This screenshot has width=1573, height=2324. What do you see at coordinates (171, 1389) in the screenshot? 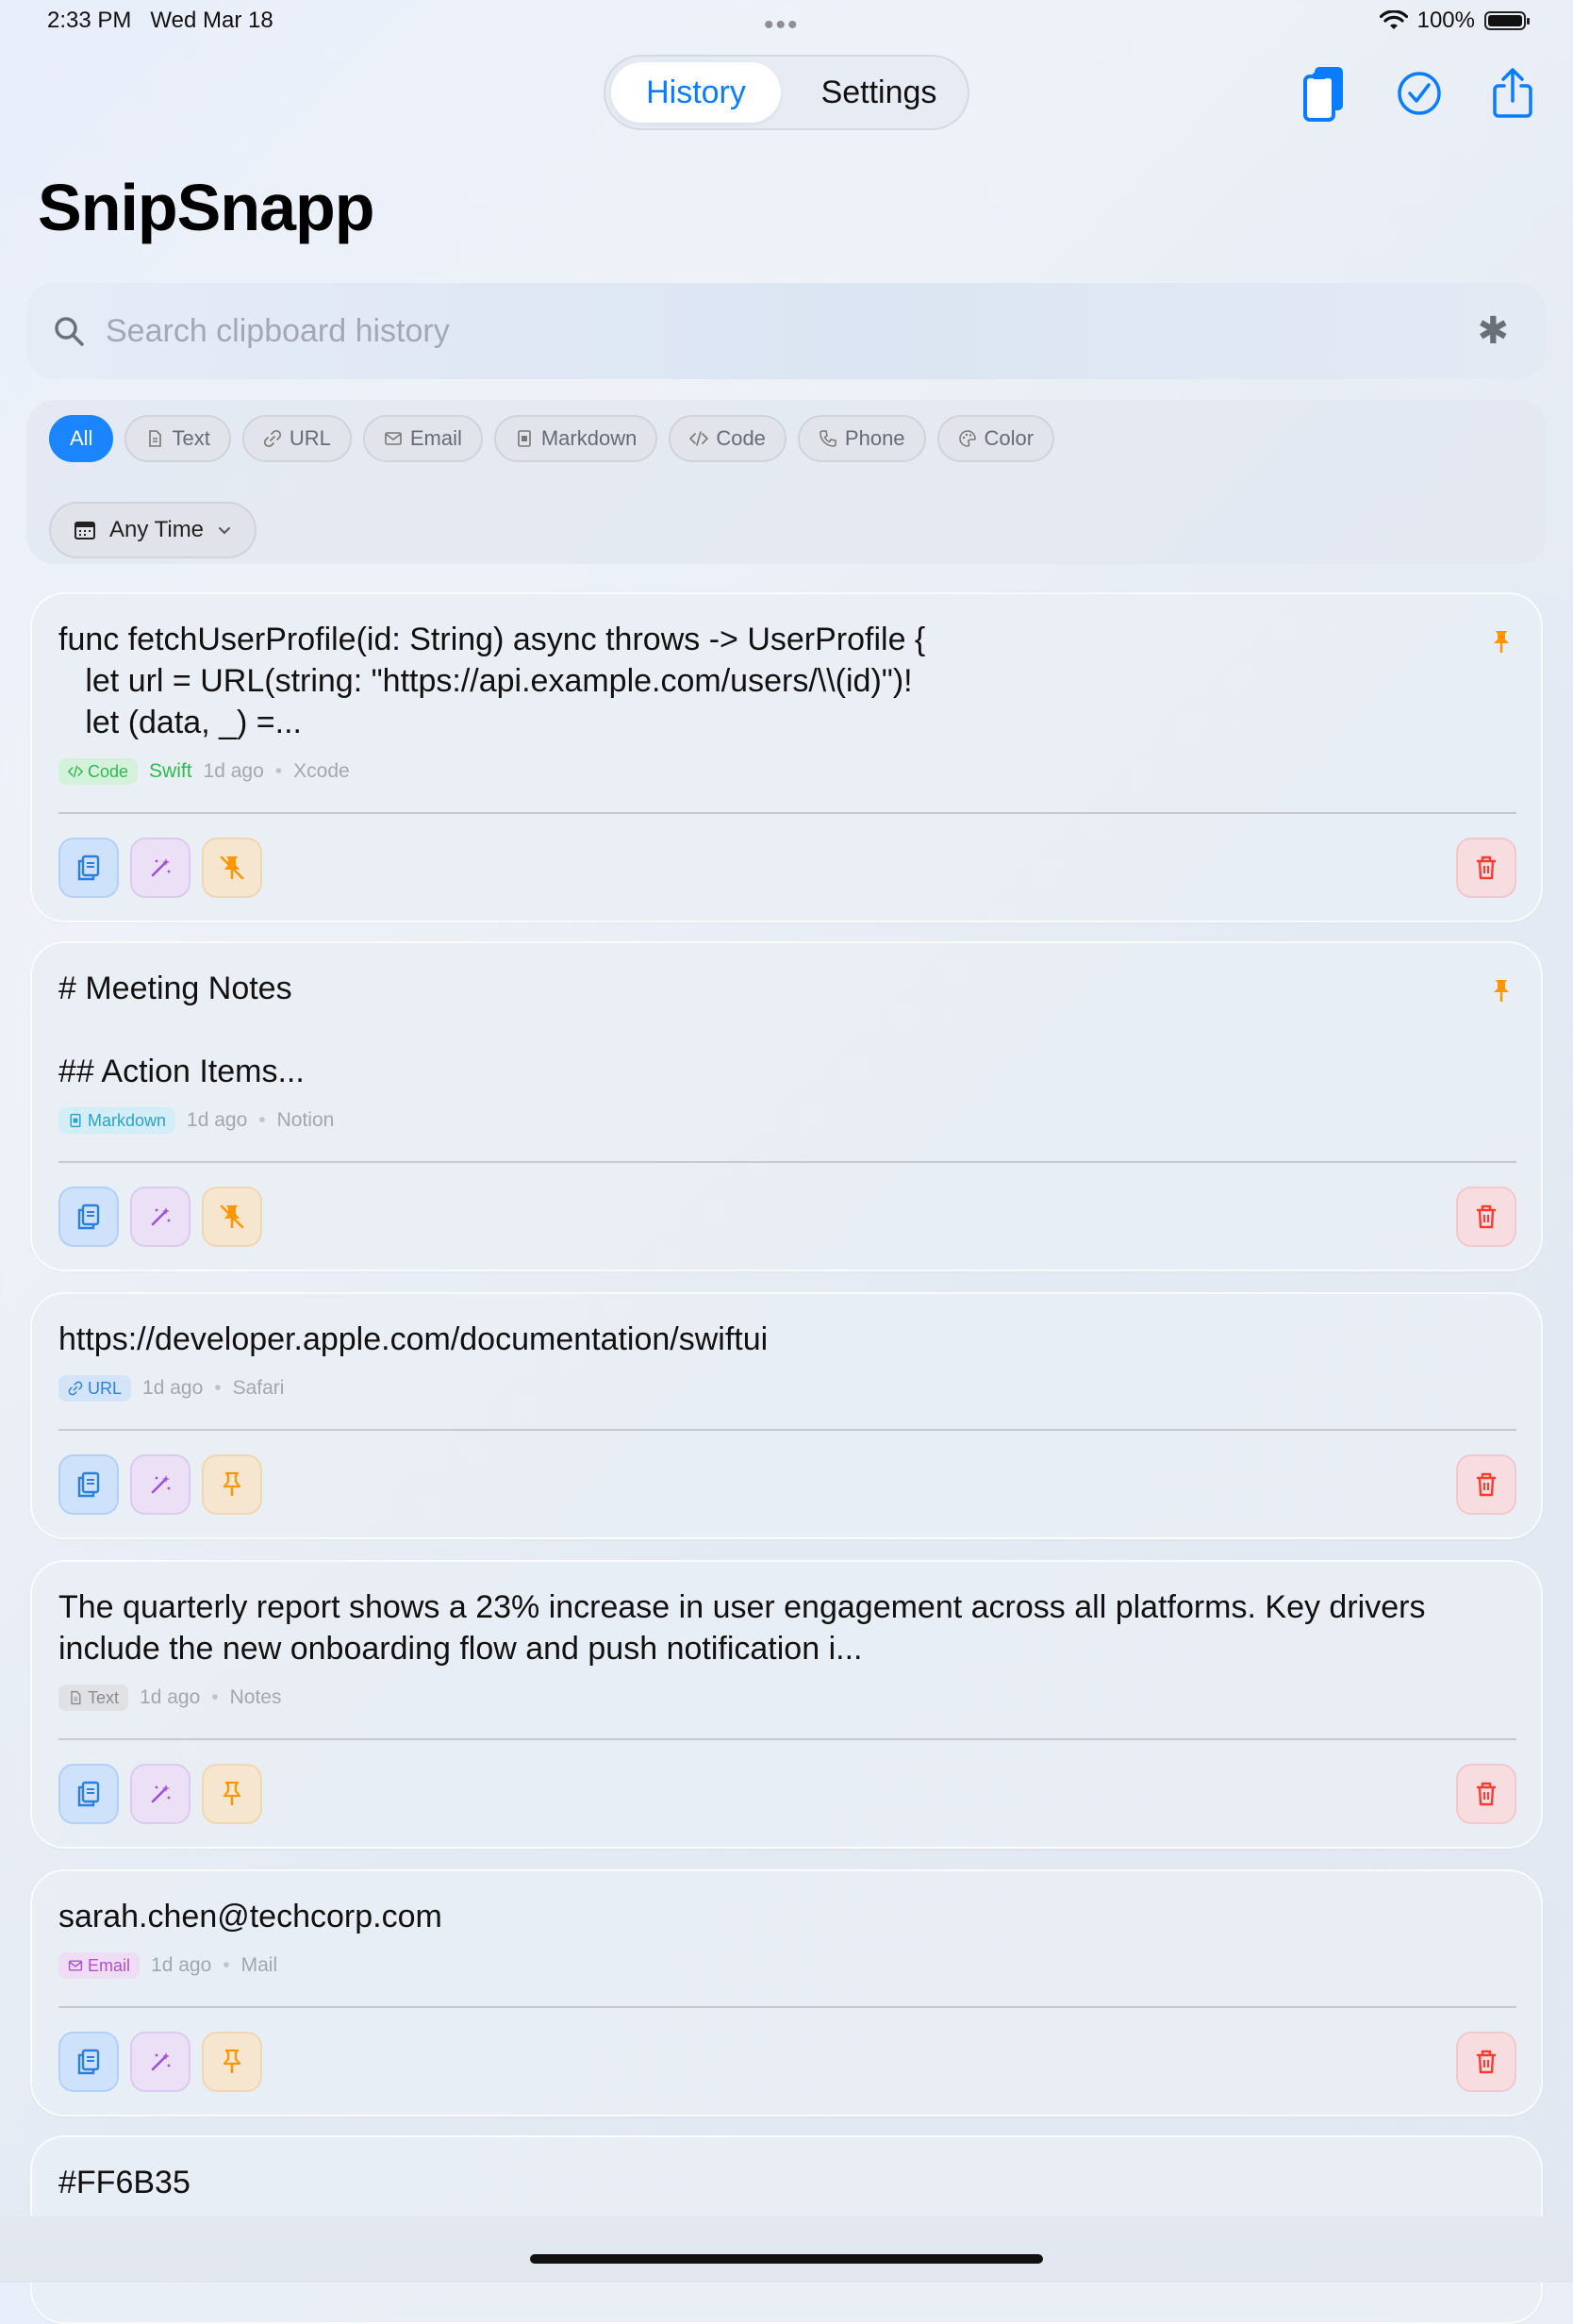
I see `clip-meta: URL 1d ago • Safari` at bounding box center [171, 1389].